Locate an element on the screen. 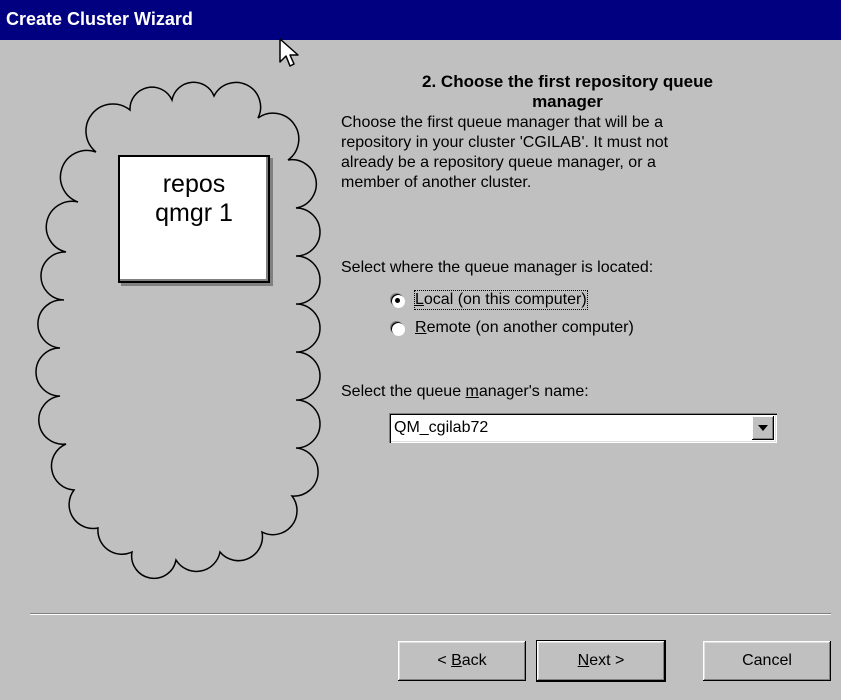 This screenshot has width=841, height=700. title-bar: Create Cluster Wizard is located at coordinates (420, 20).